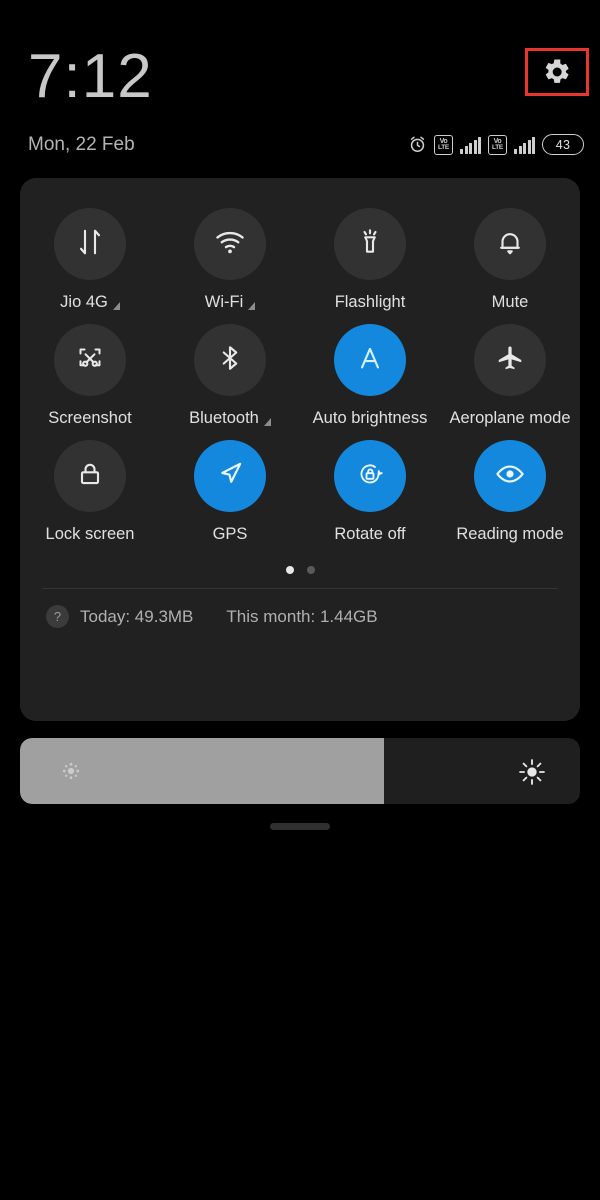 The width and height of the screenshot is (600, 1200). I want to click on tile-label-text: Mute, so click(510, 302).